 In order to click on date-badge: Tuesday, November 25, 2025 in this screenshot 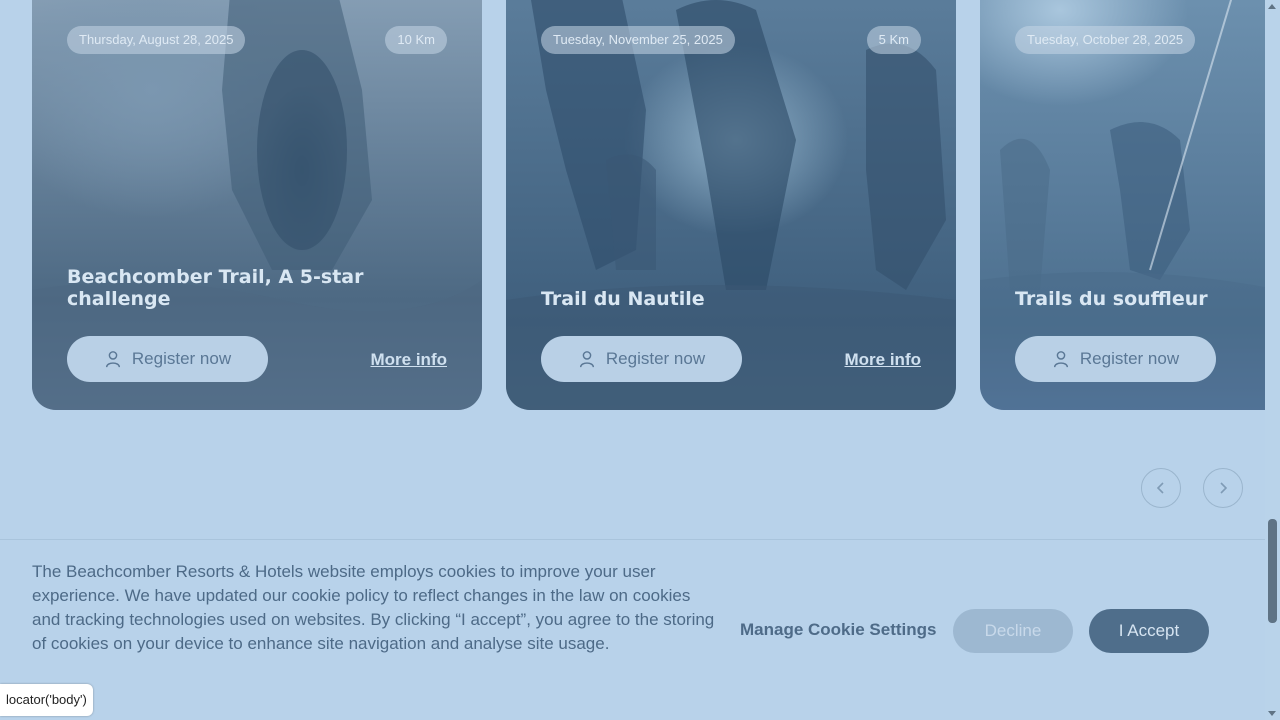, I will do `click(638, 40)`.